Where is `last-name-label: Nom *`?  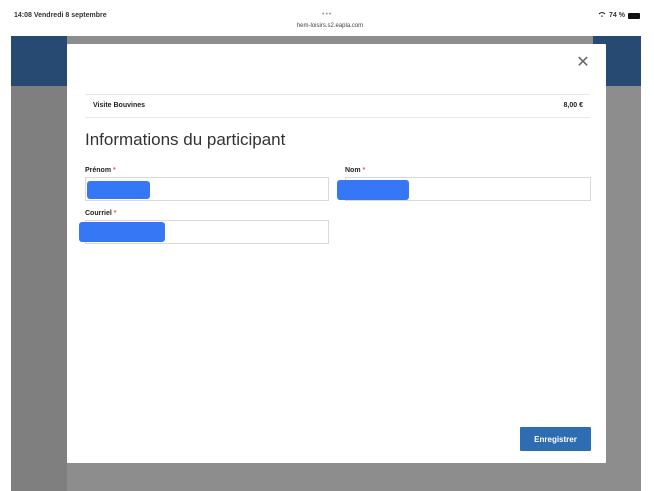
last-name-label: Nom * is located at coordinates (355, 170).